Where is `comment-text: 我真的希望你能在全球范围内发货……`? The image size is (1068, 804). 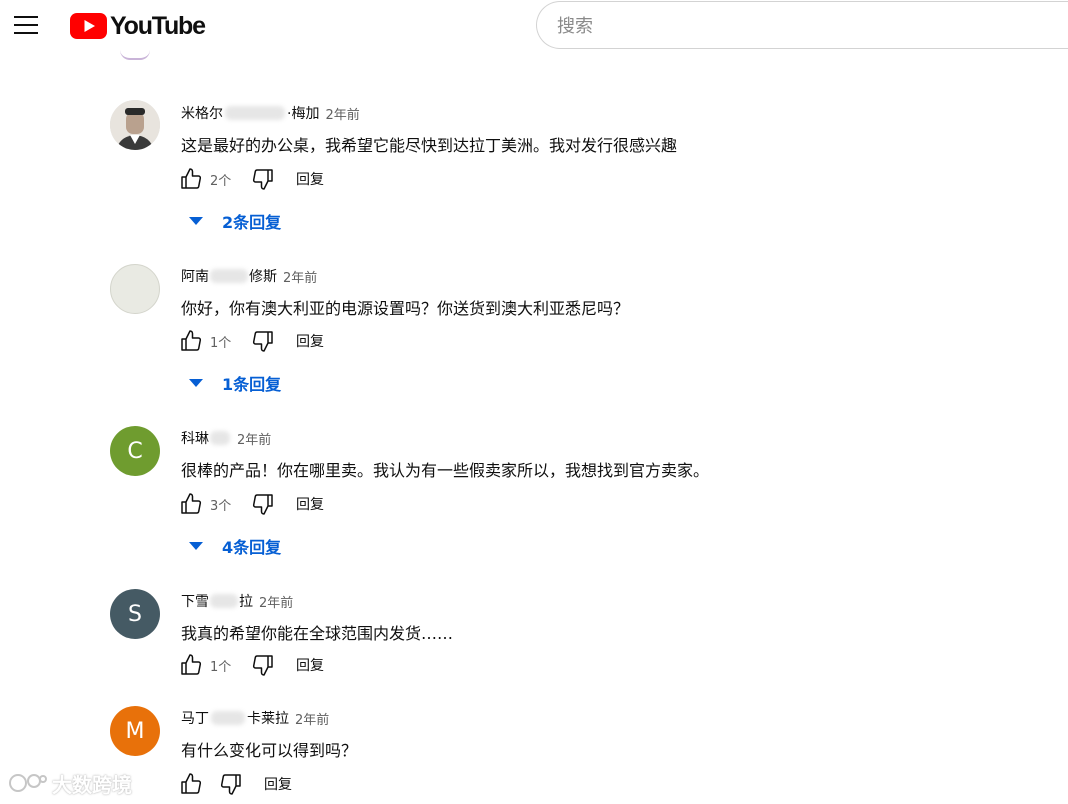
comment-text: 我真的希望你能在全球范围内发货…… is located at coordinates (317, 633).